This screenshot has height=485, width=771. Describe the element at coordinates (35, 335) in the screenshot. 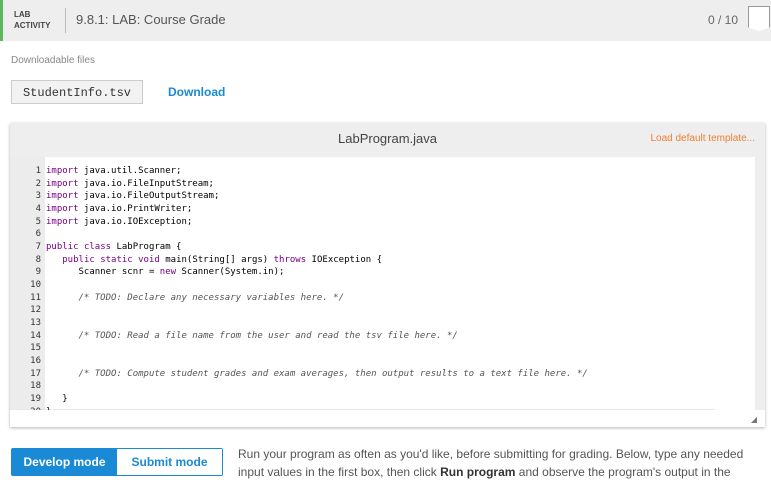

I see `line-number: 14` at that location.